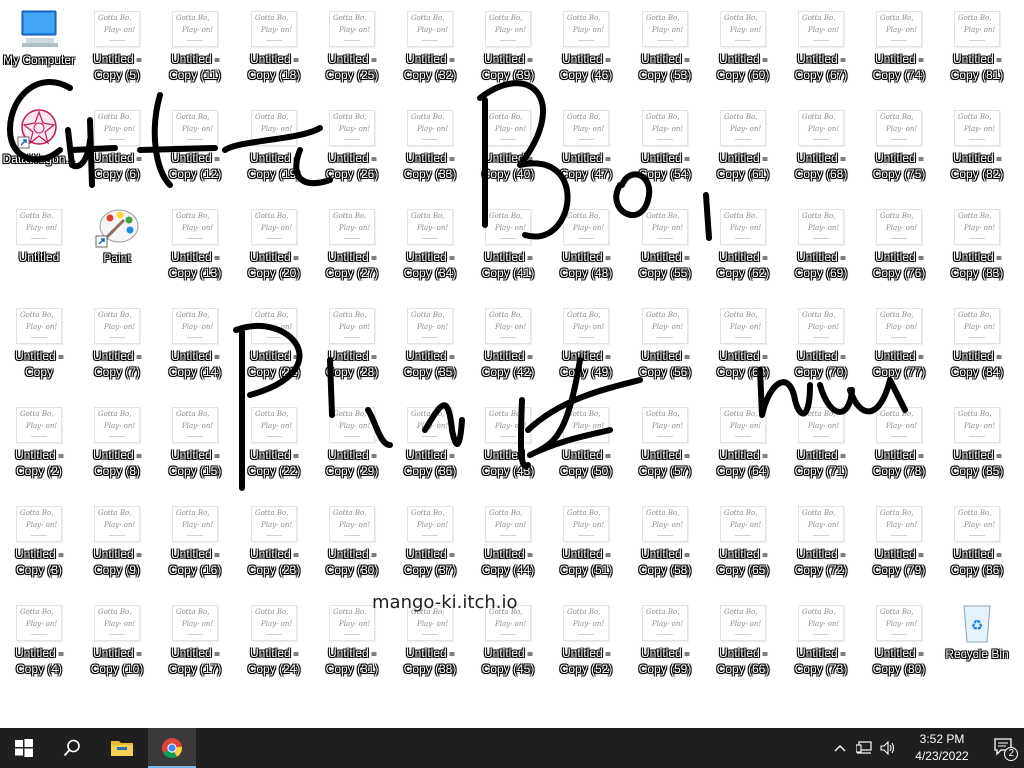 Image resolution: width=1024 pixels, height=768 pixels. Describe the element at coordinates (508, 350) in the screenshot. I see `desktop-icon-untitled-copy-42: Gotta Bo, Play- on! Untitled - Copy (42)` at that location.